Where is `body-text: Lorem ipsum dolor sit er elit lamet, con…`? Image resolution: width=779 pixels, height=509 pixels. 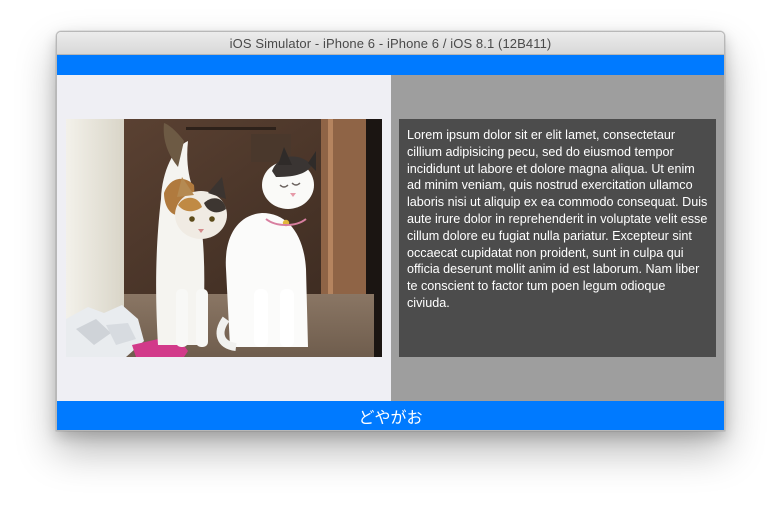
body-text: Lorem ipsum dolor sit er elit lamet, con… is located at coordinates (557, 219).